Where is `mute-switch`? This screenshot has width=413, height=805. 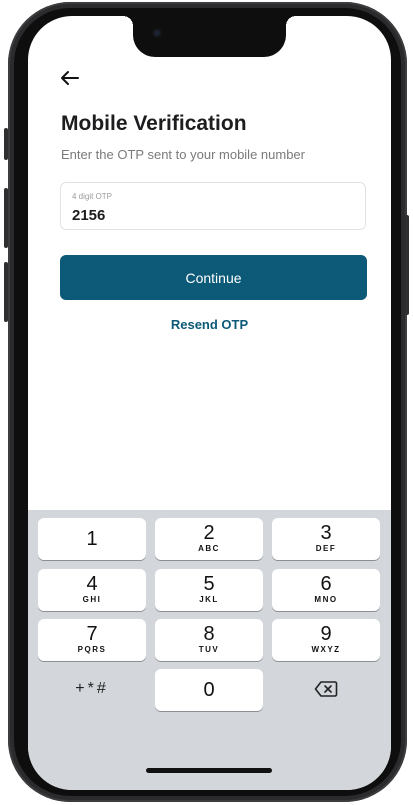
mute-switch is located at coordinates (6, 144).